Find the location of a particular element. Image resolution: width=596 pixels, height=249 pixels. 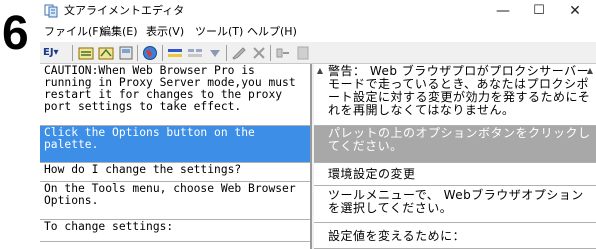

menu-file: ファイル(F) is located at coordinates (73, 32).